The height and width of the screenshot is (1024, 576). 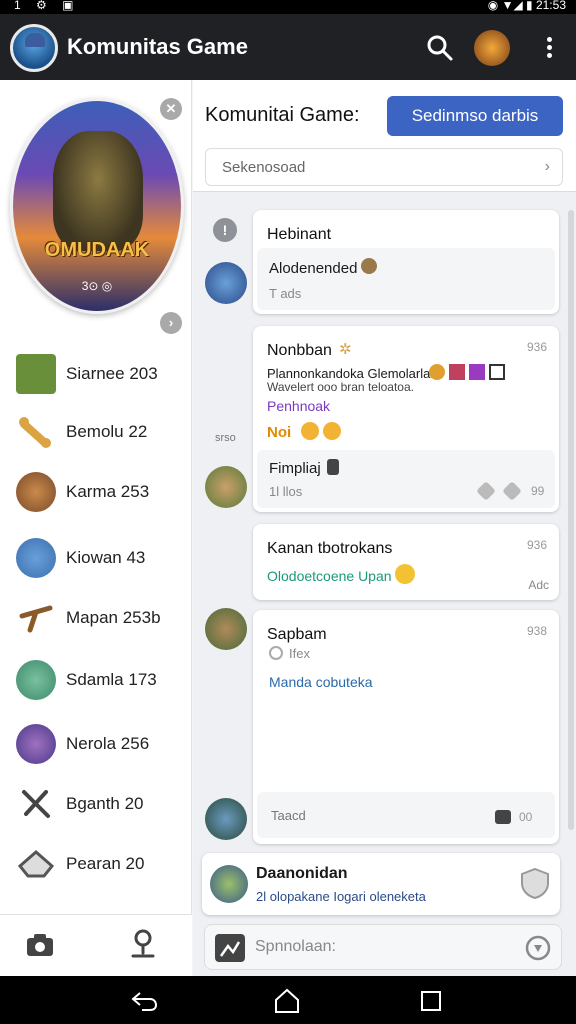 I want to click on app-bar: Komunitas Game, so click(x=288, y=47).